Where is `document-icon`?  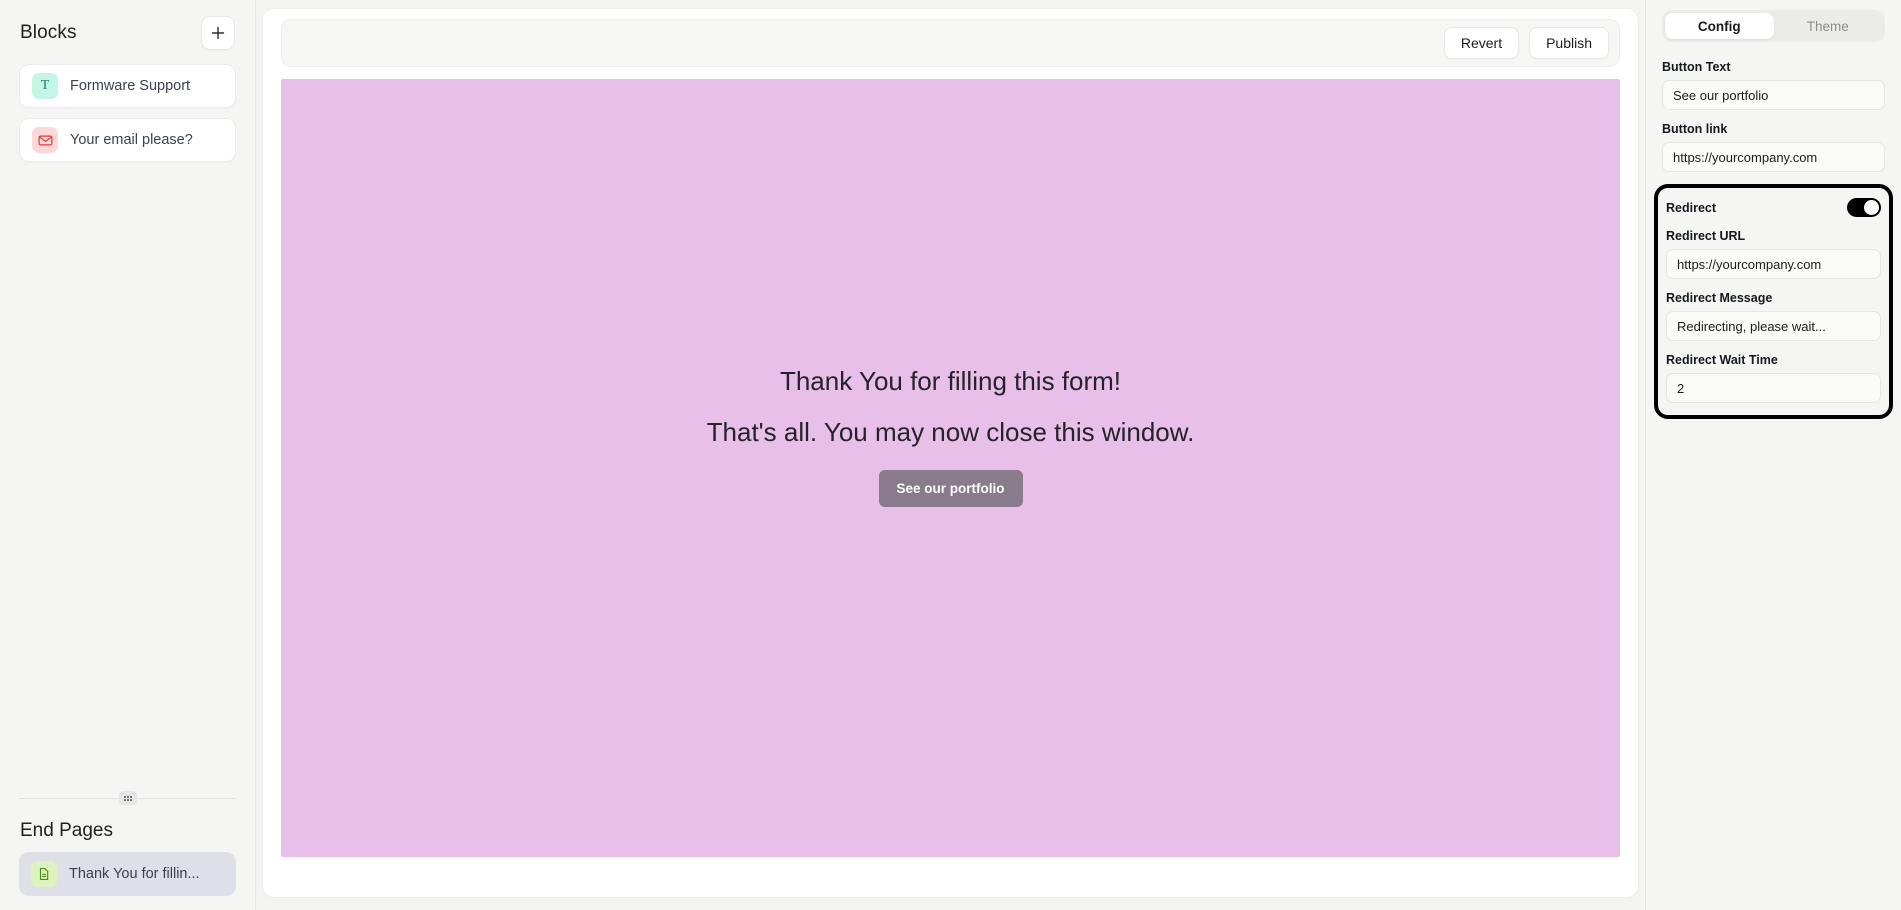
document-icon is located at coordinates (44, 874).